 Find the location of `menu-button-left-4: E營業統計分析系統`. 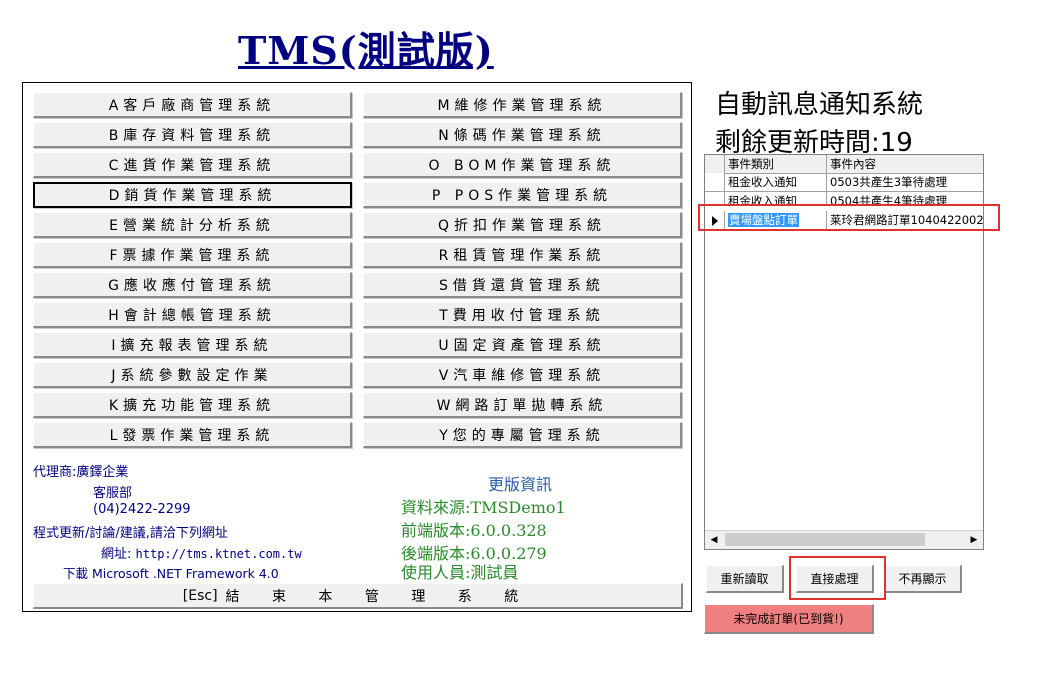

menu-button-left-4: E營業統計分析系統 is located at coordinates (192, 225).